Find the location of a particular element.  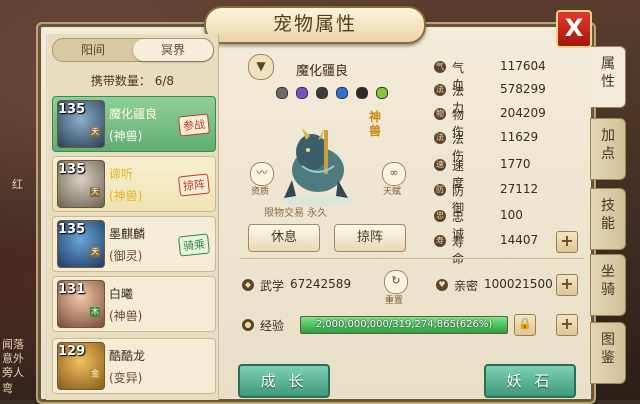

pet-grade-tag: 神兽 is located at coordinates (374, 124).